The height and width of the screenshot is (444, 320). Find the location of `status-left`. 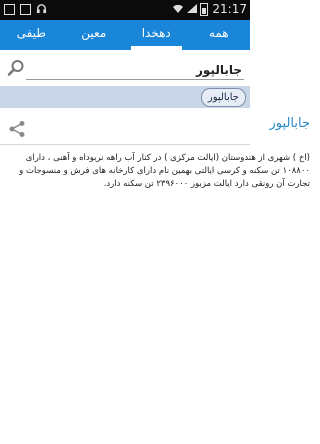

status-left is located at coordinates (25, 9).